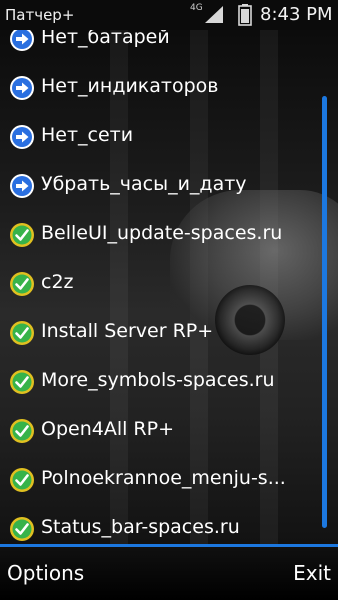 The image size is (338, 600). I want to click on clock: 8:43 PM, so click(296, 14).